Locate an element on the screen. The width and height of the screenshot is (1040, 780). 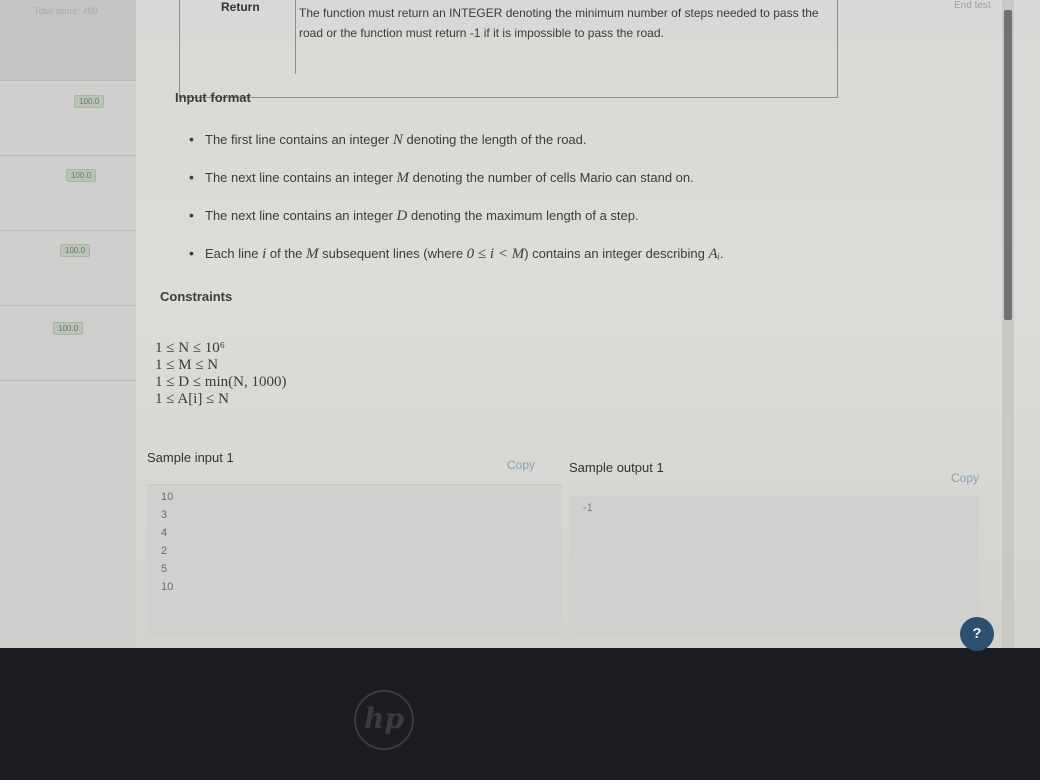
code-line: 3 is located at coordinates (164, 515).